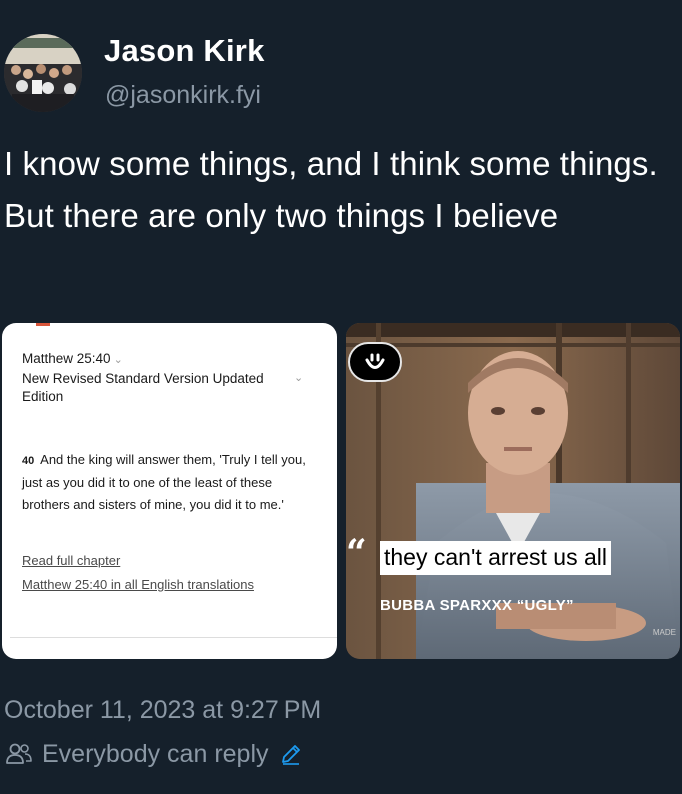  Describe the element at coordinates (19, 753) in the screenshot. I see `people-icon` at that location.